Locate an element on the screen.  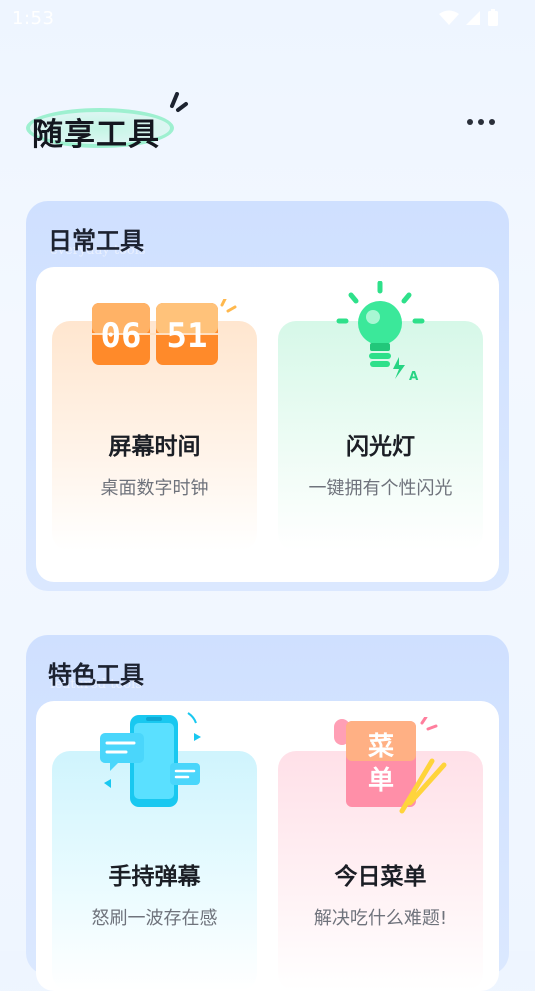
sparkle-icon is located at coordinates (179, 102).